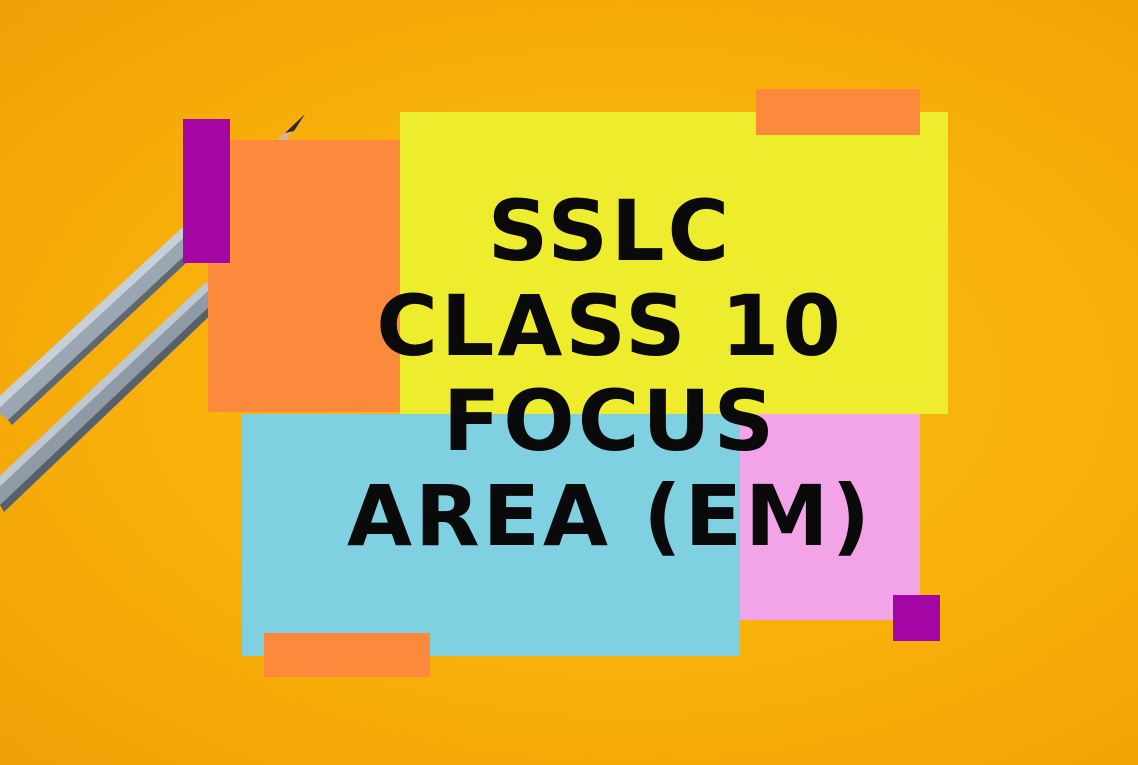 The image size is (1138, 765). I want to click on sticky-note-purple-square, so click(916, 618).